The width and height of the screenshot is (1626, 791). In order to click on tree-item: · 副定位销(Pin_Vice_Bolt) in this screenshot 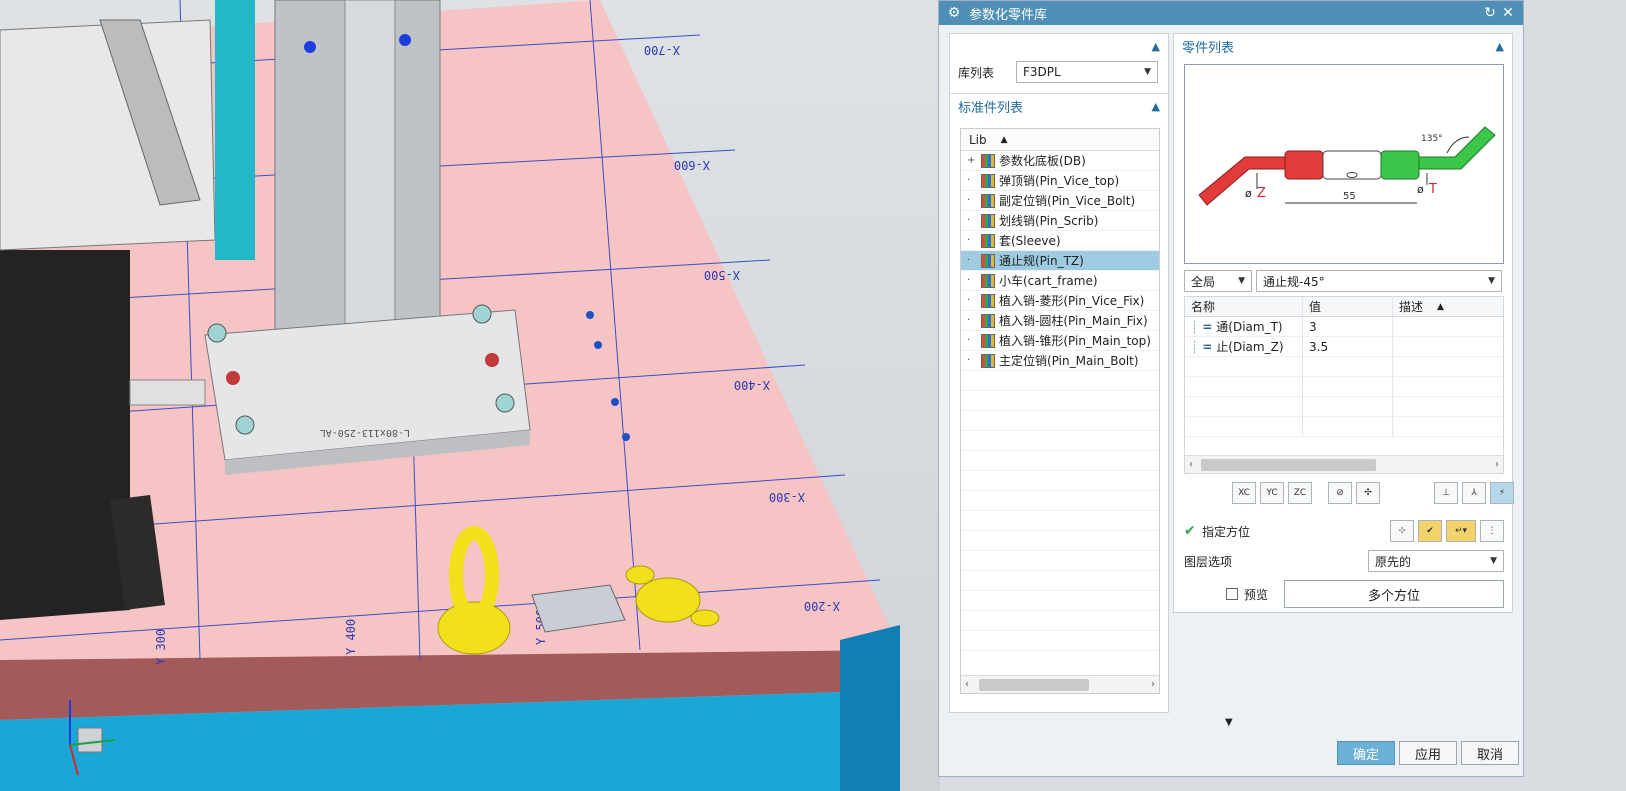, I will do `click(1060, 201)`.